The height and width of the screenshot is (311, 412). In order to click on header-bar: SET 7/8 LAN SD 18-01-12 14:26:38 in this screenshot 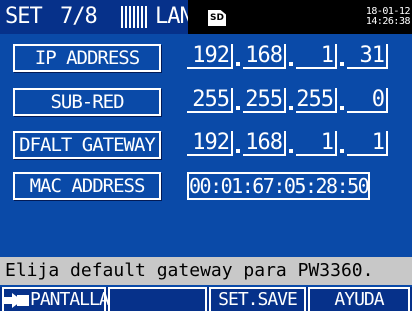, I will do `click(206, 17)`.